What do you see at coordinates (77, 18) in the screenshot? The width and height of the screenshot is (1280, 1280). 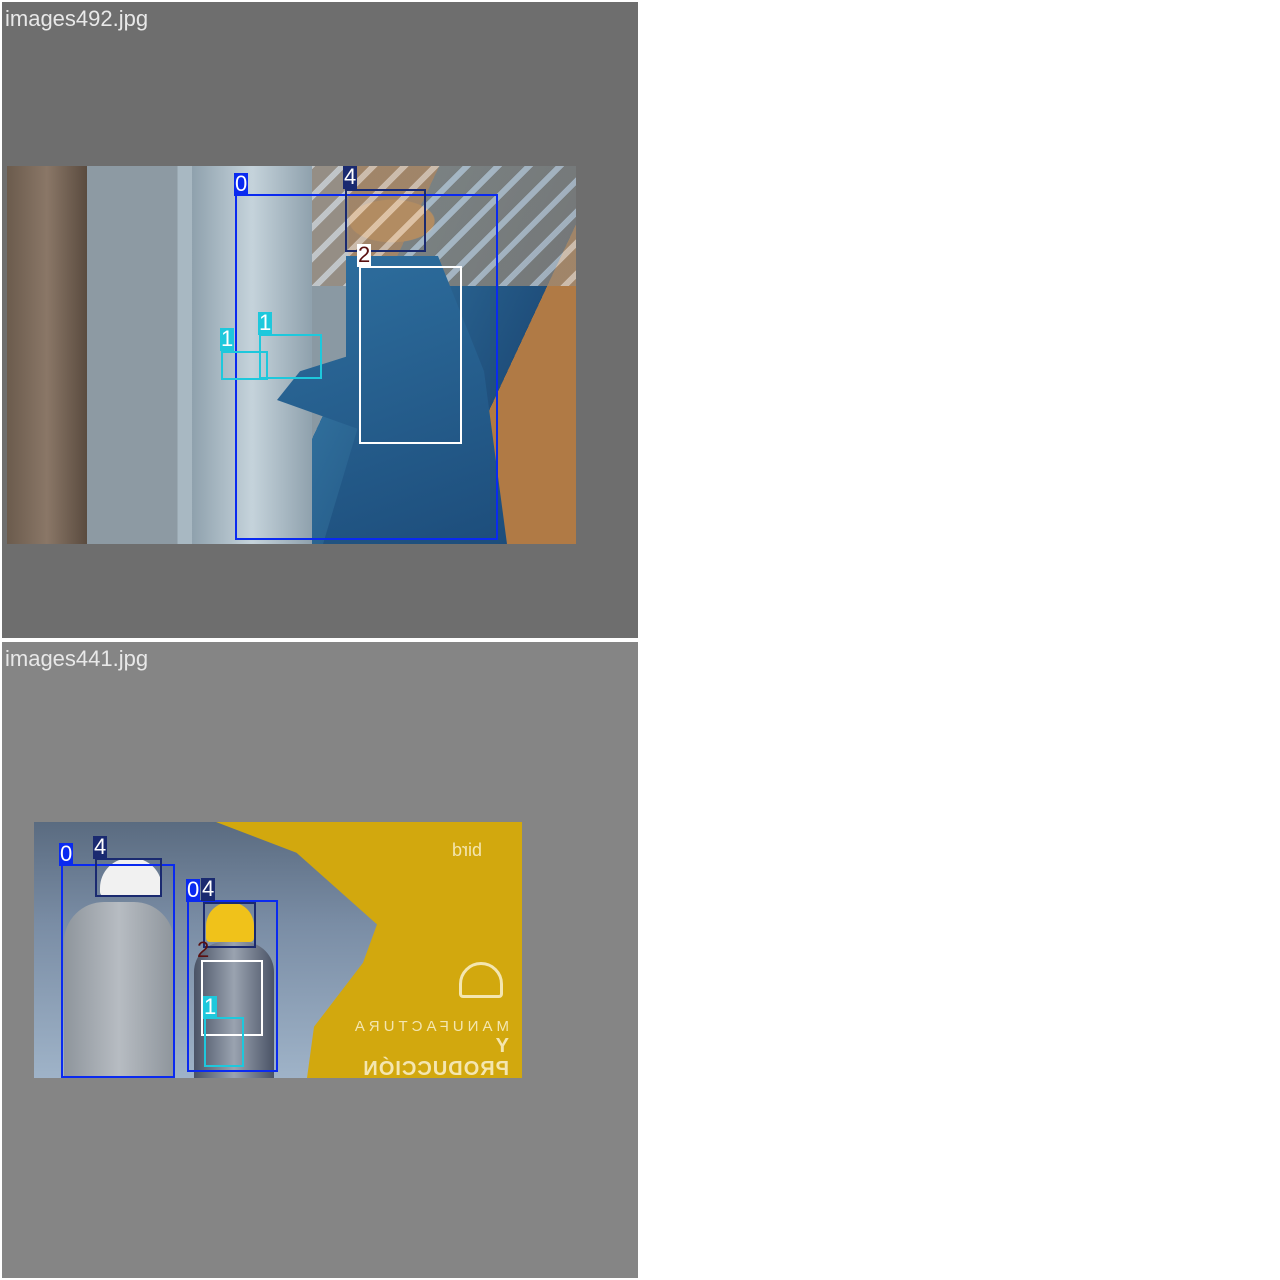 I see `filename-label: images492.jpg` at bounding box center [77, 18].